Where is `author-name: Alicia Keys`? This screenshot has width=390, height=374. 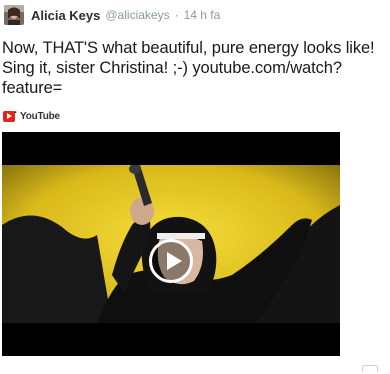 author-name: Alicia Keys is located at coordinates (65, 15).